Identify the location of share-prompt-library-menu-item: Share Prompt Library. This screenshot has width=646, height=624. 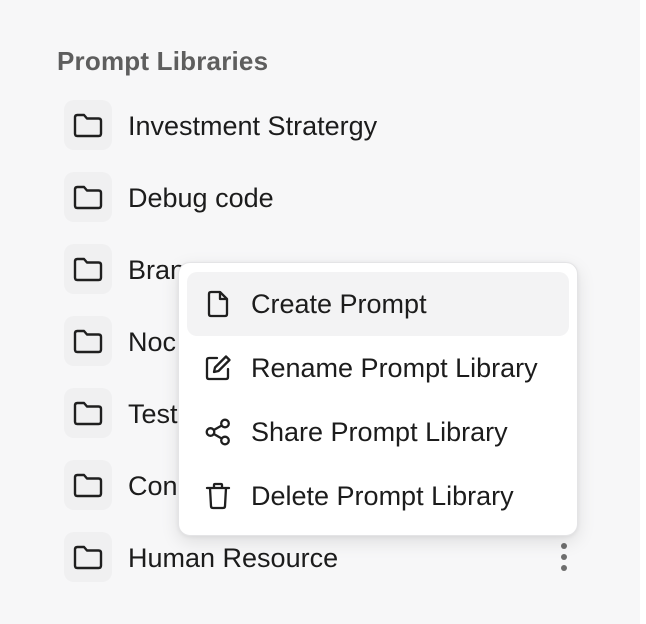
(378, 432).